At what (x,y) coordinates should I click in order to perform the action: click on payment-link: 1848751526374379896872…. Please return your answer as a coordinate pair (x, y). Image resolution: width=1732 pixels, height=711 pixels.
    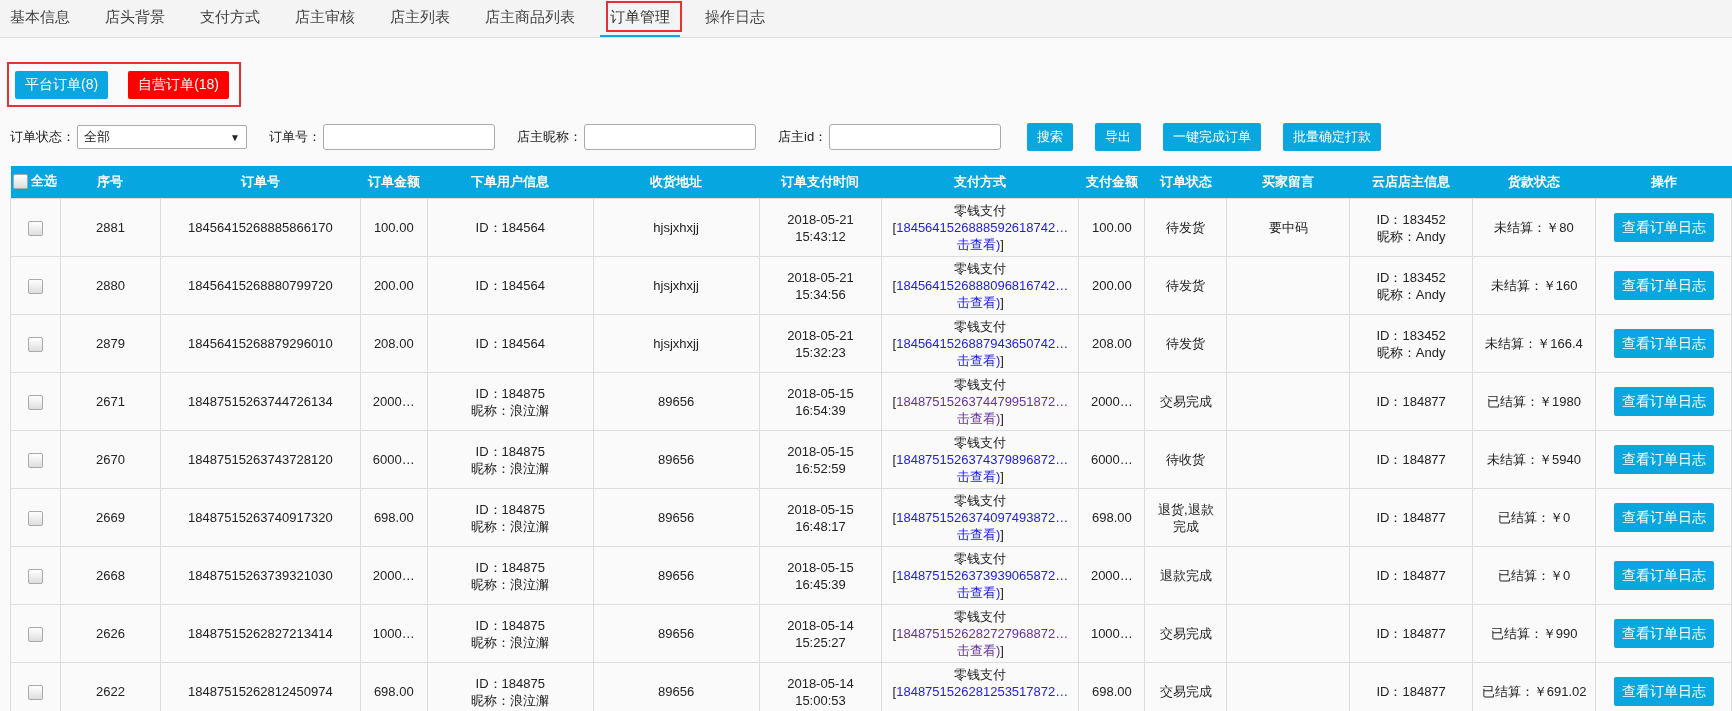
    Looking at the image, I should click on (982, 459).